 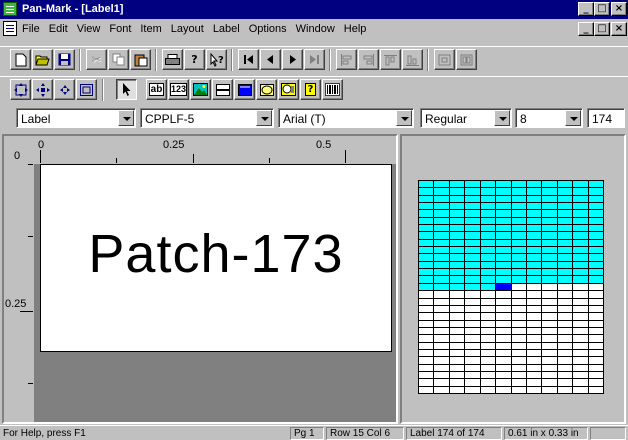 I want to click on app-icon, so click(x=10, y=9).